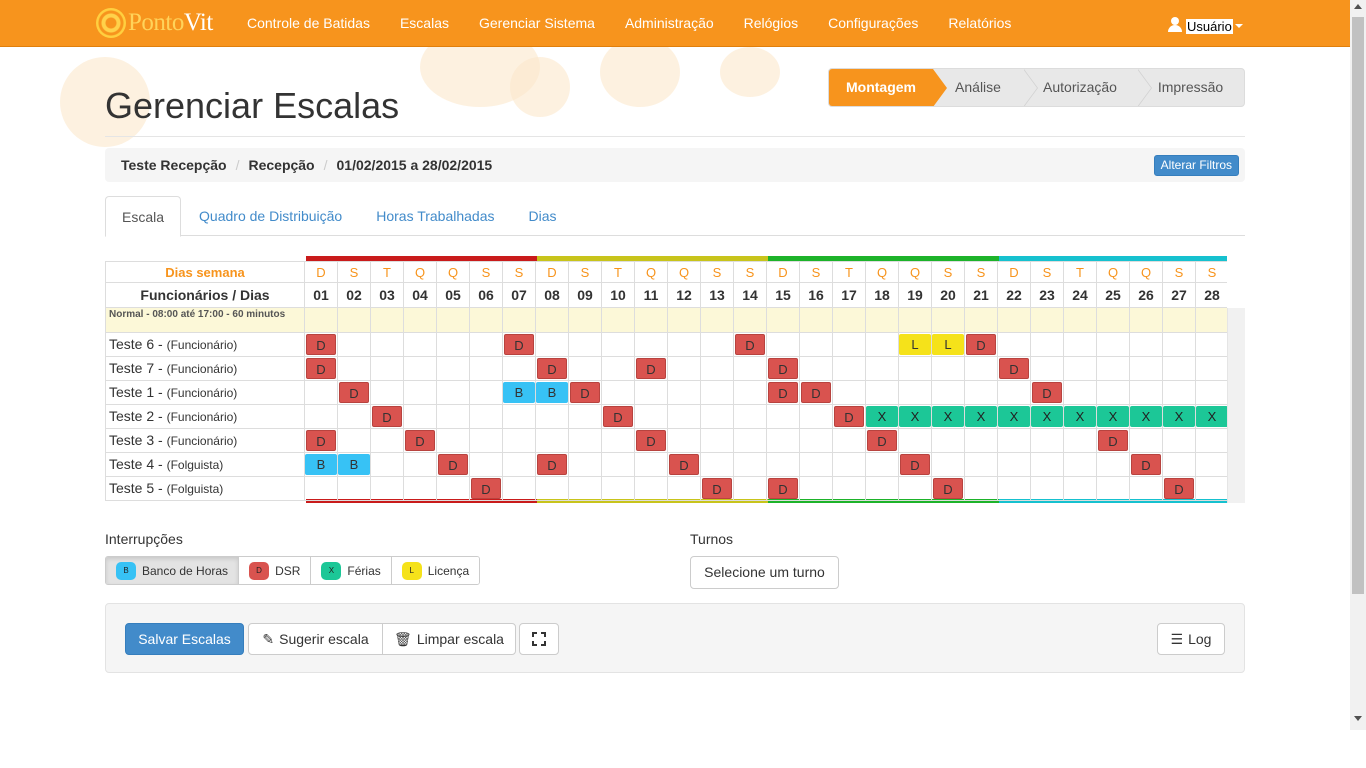  I want to click on nav-escalas: Escalas, so click(424, 23).